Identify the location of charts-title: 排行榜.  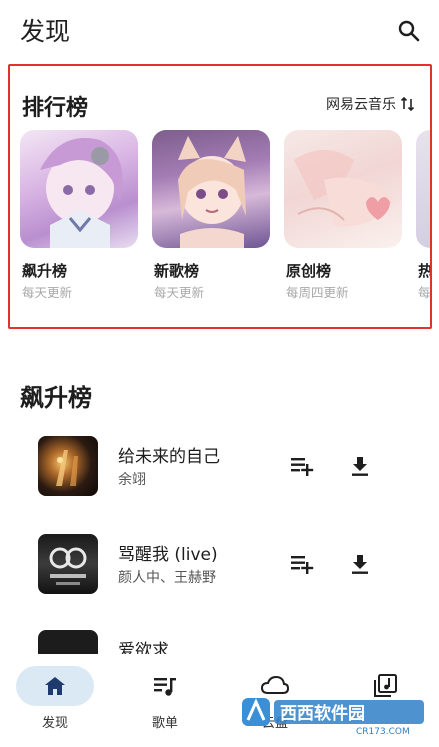
(55, 108).